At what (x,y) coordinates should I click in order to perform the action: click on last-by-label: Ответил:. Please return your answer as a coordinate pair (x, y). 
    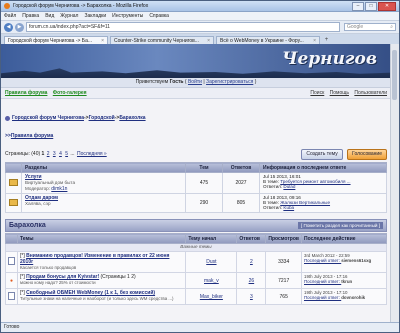
    Looking at the image, I should click on (273, 207).